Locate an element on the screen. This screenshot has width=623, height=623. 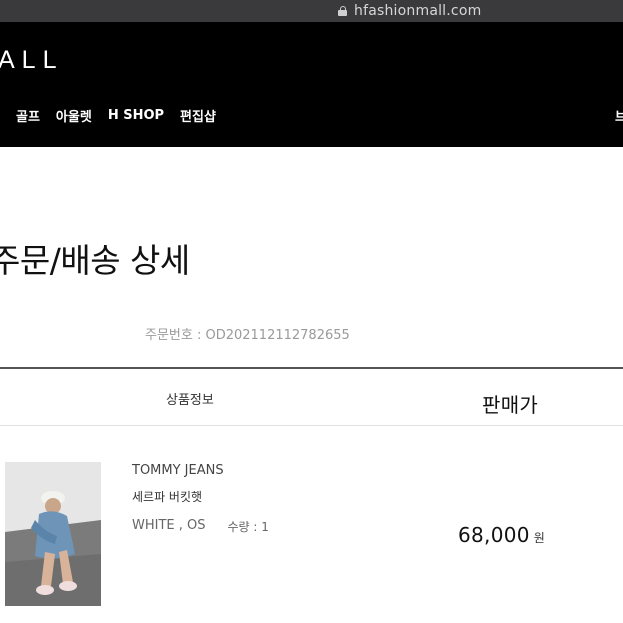
column-header-product-info: 상품정보 is located at coordinates (190, 400).